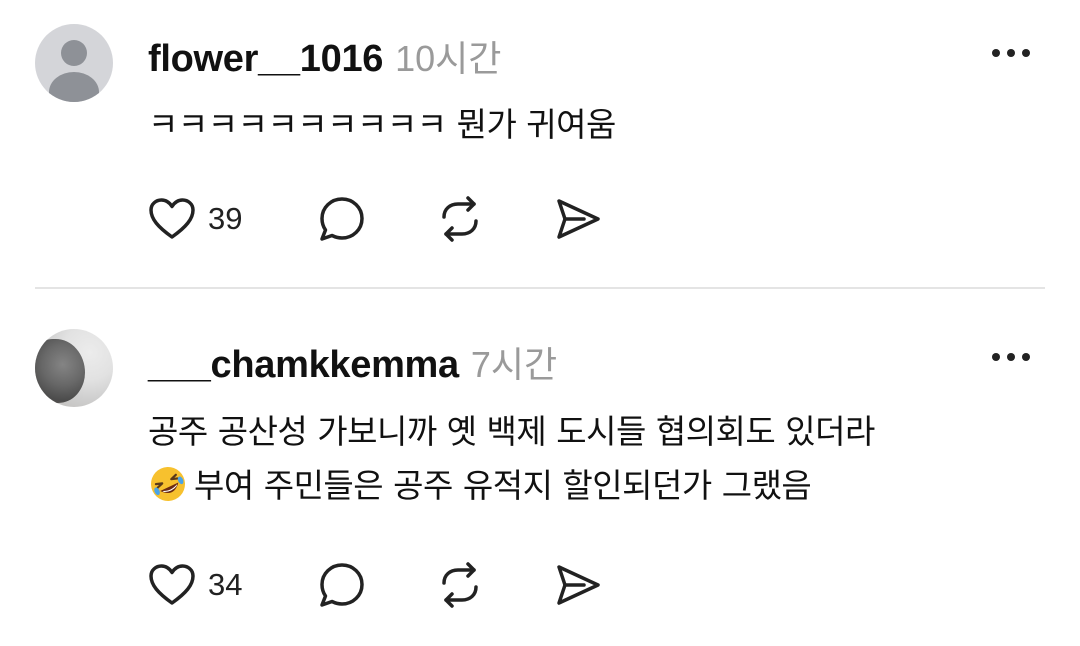  Describe the element at coordinates (303, 365) in the screenshot. I see `username: ___chamkkemma` at that location.